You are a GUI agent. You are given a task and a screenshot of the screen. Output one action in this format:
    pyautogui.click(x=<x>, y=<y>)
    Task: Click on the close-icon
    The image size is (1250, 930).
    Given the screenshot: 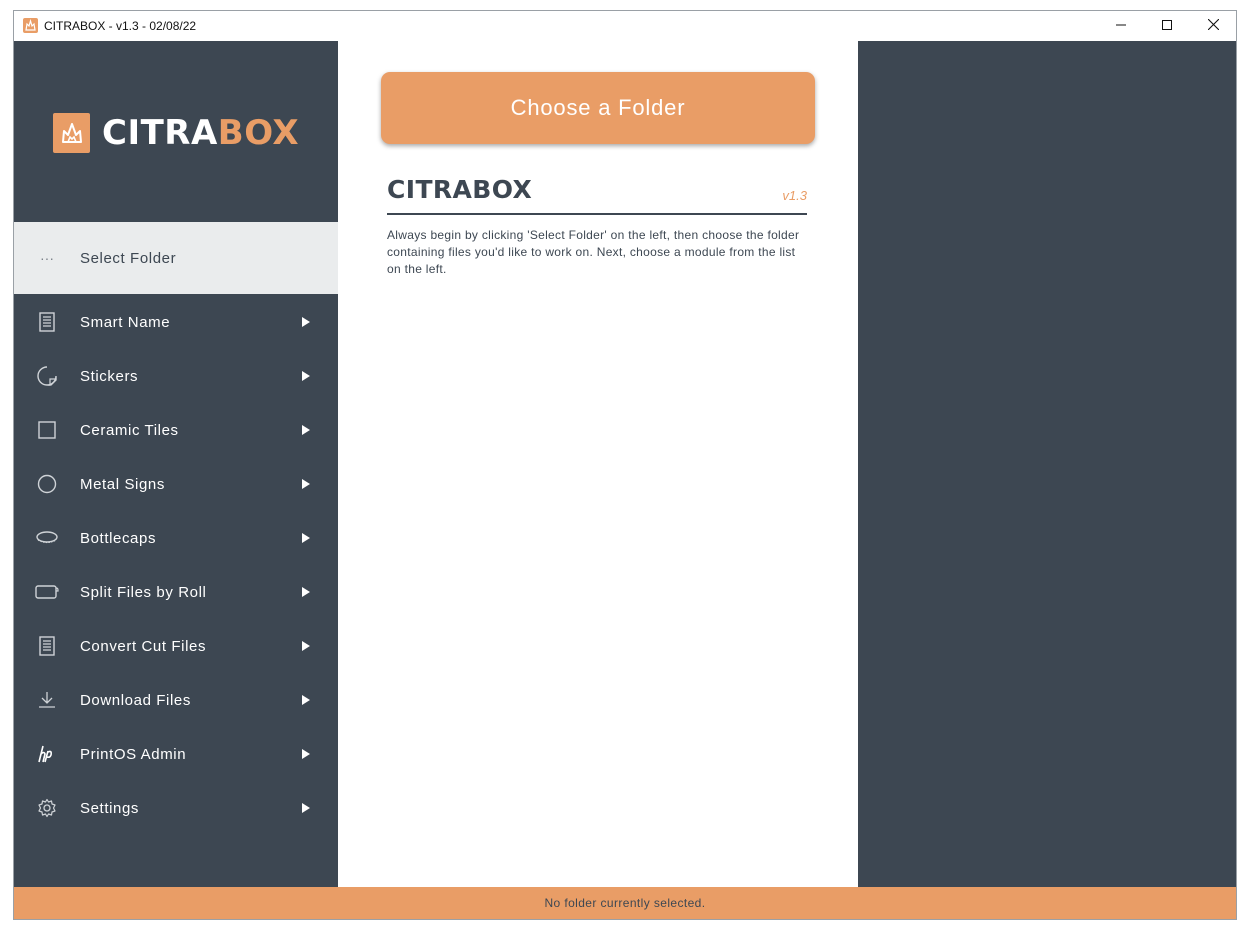 What is the action you would take?
    pyautogui.click(x=1213, y=26)
    